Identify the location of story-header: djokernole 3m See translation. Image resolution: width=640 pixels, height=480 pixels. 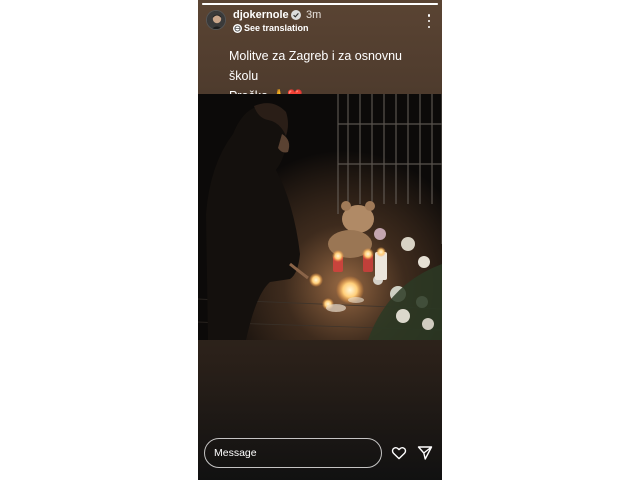
(320, 22).